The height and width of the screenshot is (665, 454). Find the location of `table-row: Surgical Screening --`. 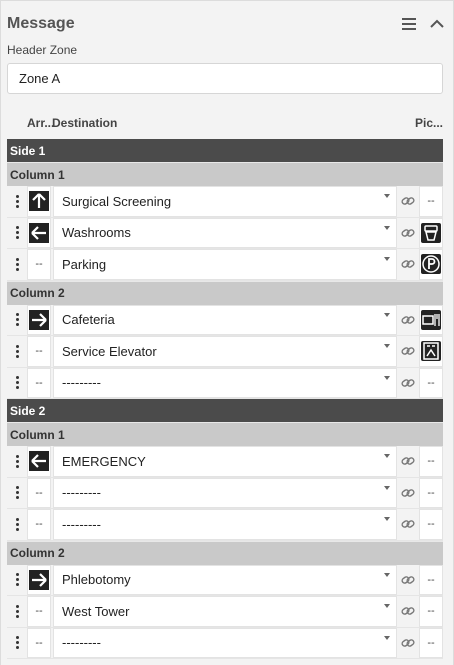

table-row: Surgical Screening -- is located at coordinates (225, 202).